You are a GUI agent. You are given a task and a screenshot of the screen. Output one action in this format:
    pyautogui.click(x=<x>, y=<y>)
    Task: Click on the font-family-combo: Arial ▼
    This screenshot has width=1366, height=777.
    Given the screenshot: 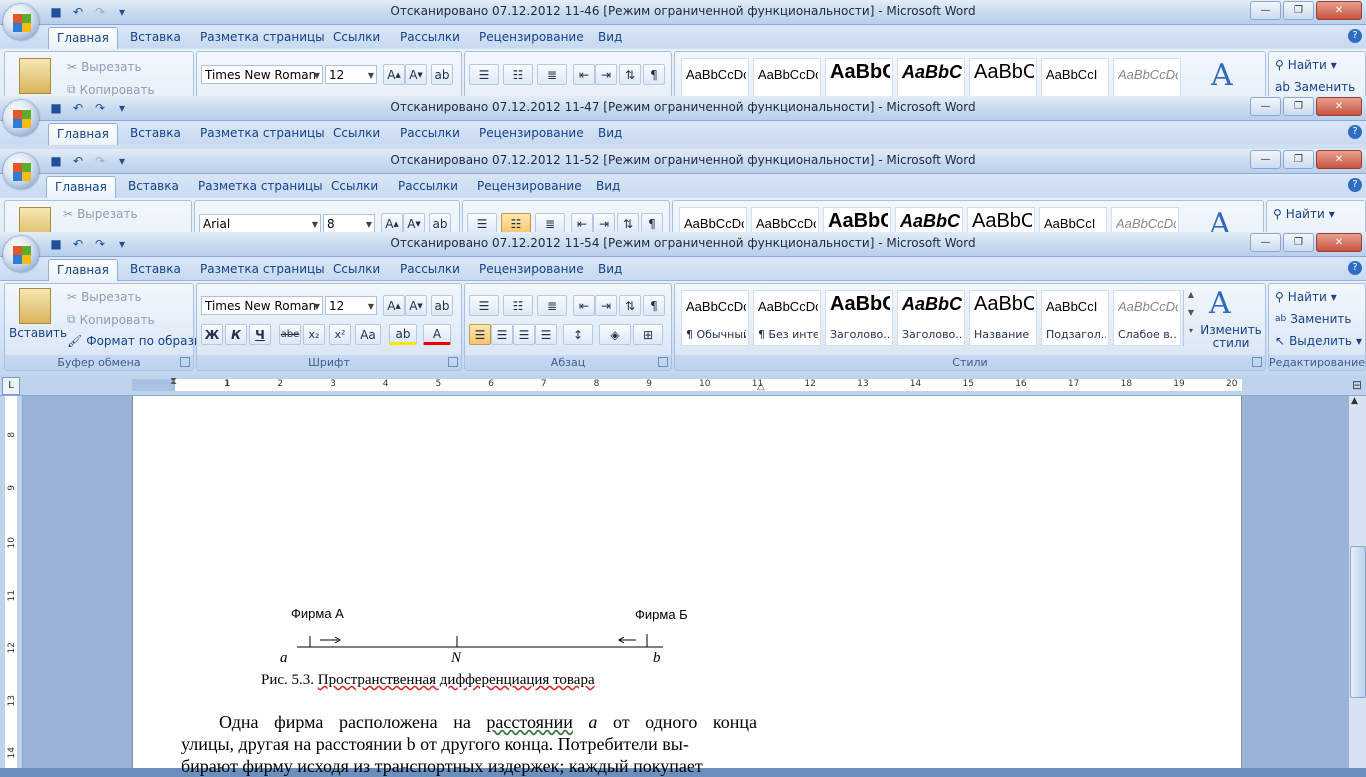 What is the action you would take?
    pyautogui.click(x=260, y=223)
    